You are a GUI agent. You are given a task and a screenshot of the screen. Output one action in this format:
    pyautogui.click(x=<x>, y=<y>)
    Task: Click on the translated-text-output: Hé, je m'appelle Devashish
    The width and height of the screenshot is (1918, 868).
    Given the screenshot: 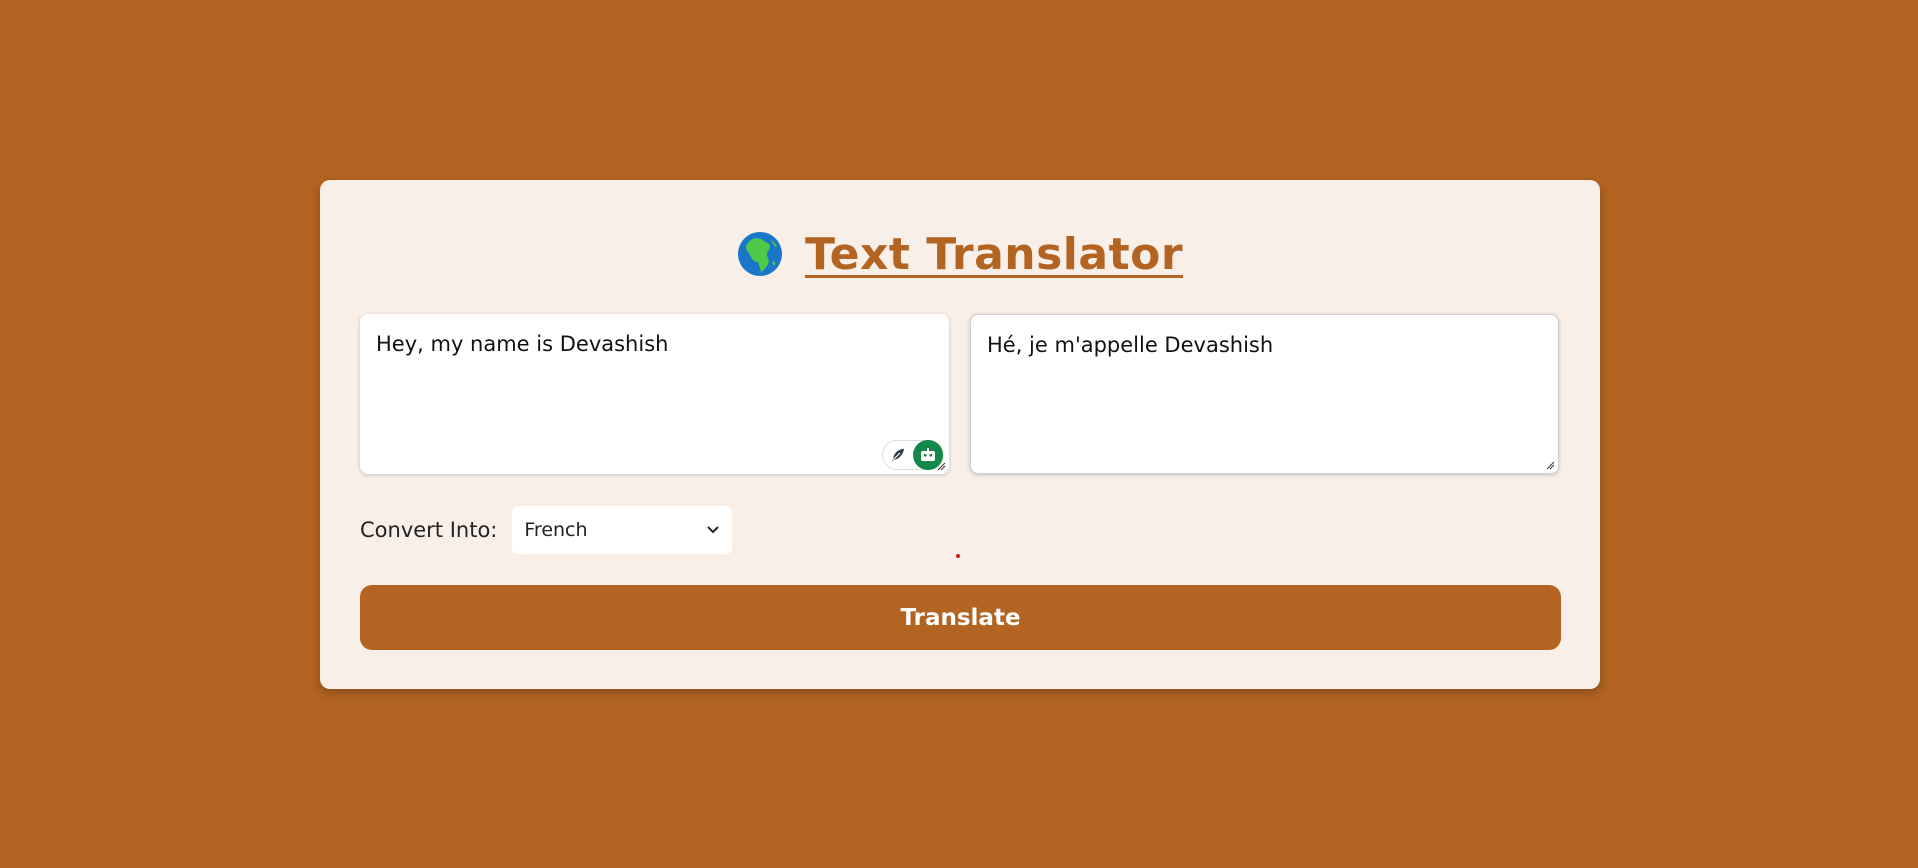 What is the action you would take?
    pyautogui.click(x=1264, y=394)
    